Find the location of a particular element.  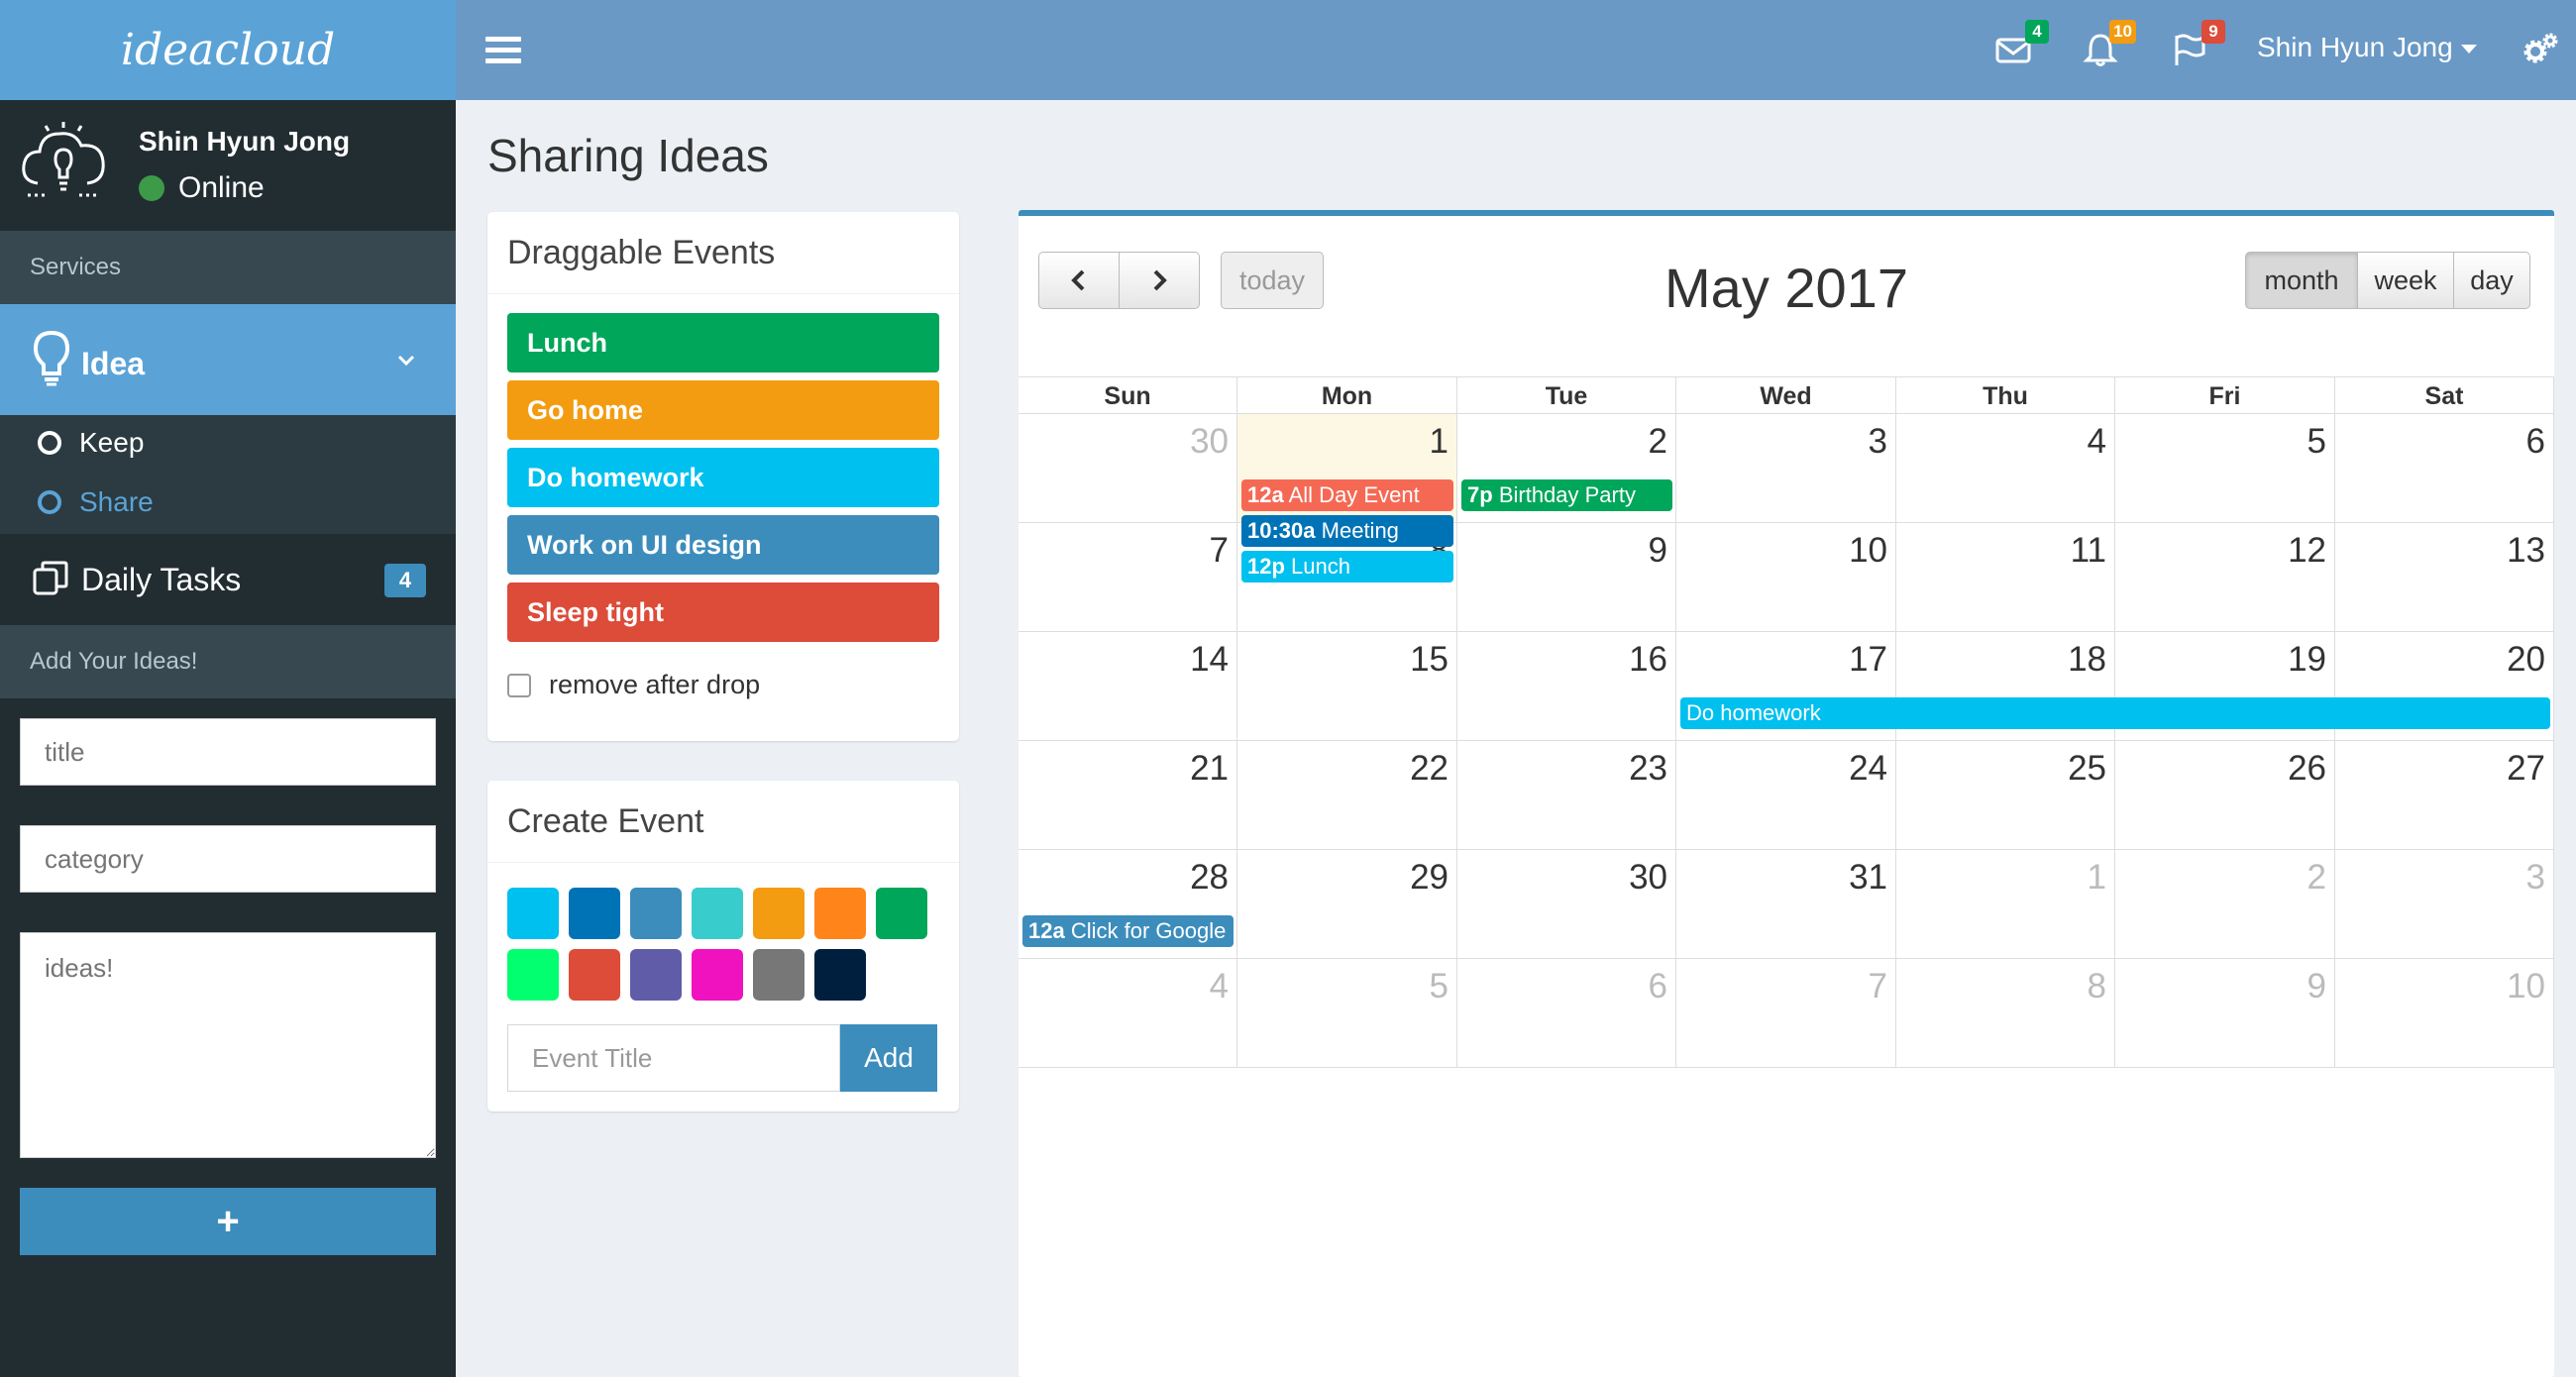

day-number: 6 is located at coordinates (1657, 986).